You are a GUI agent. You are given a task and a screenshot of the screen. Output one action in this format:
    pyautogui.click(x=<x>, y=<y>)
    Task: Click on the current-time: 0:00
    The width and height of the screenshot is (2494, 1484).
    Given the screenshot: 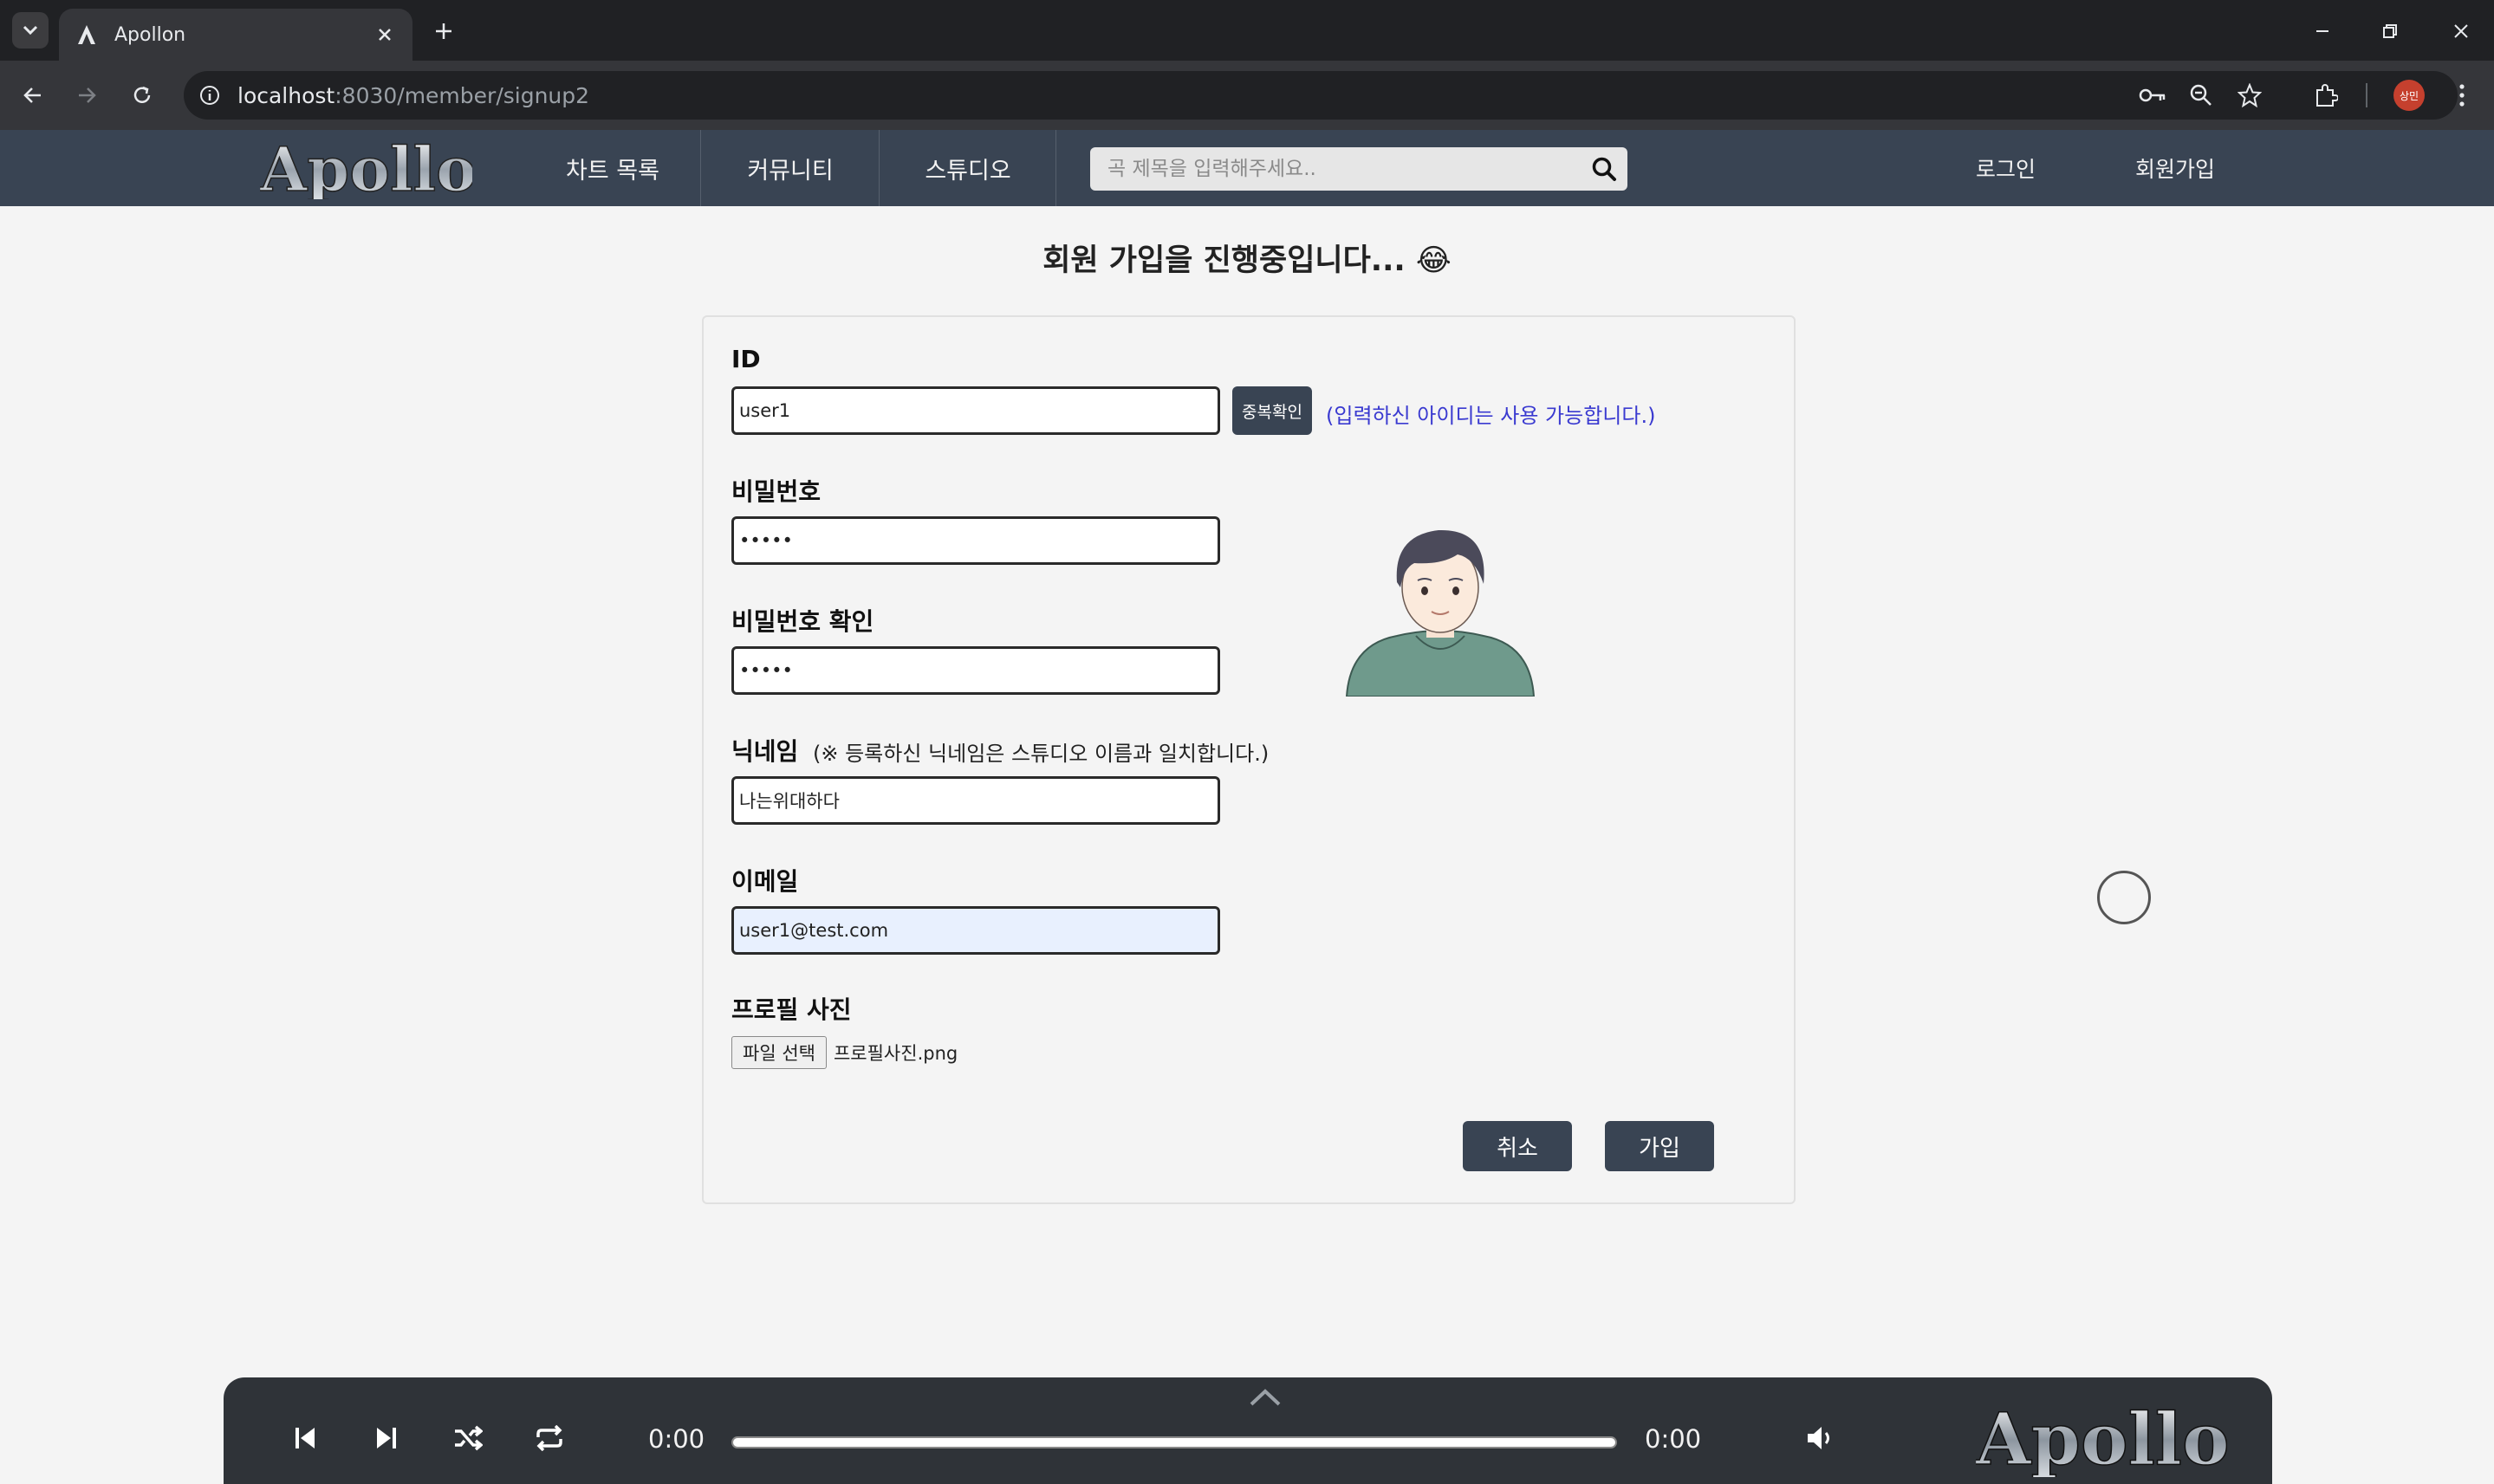 What is the action you would take?
    pyautogui.click(x=676, y=1439)
    